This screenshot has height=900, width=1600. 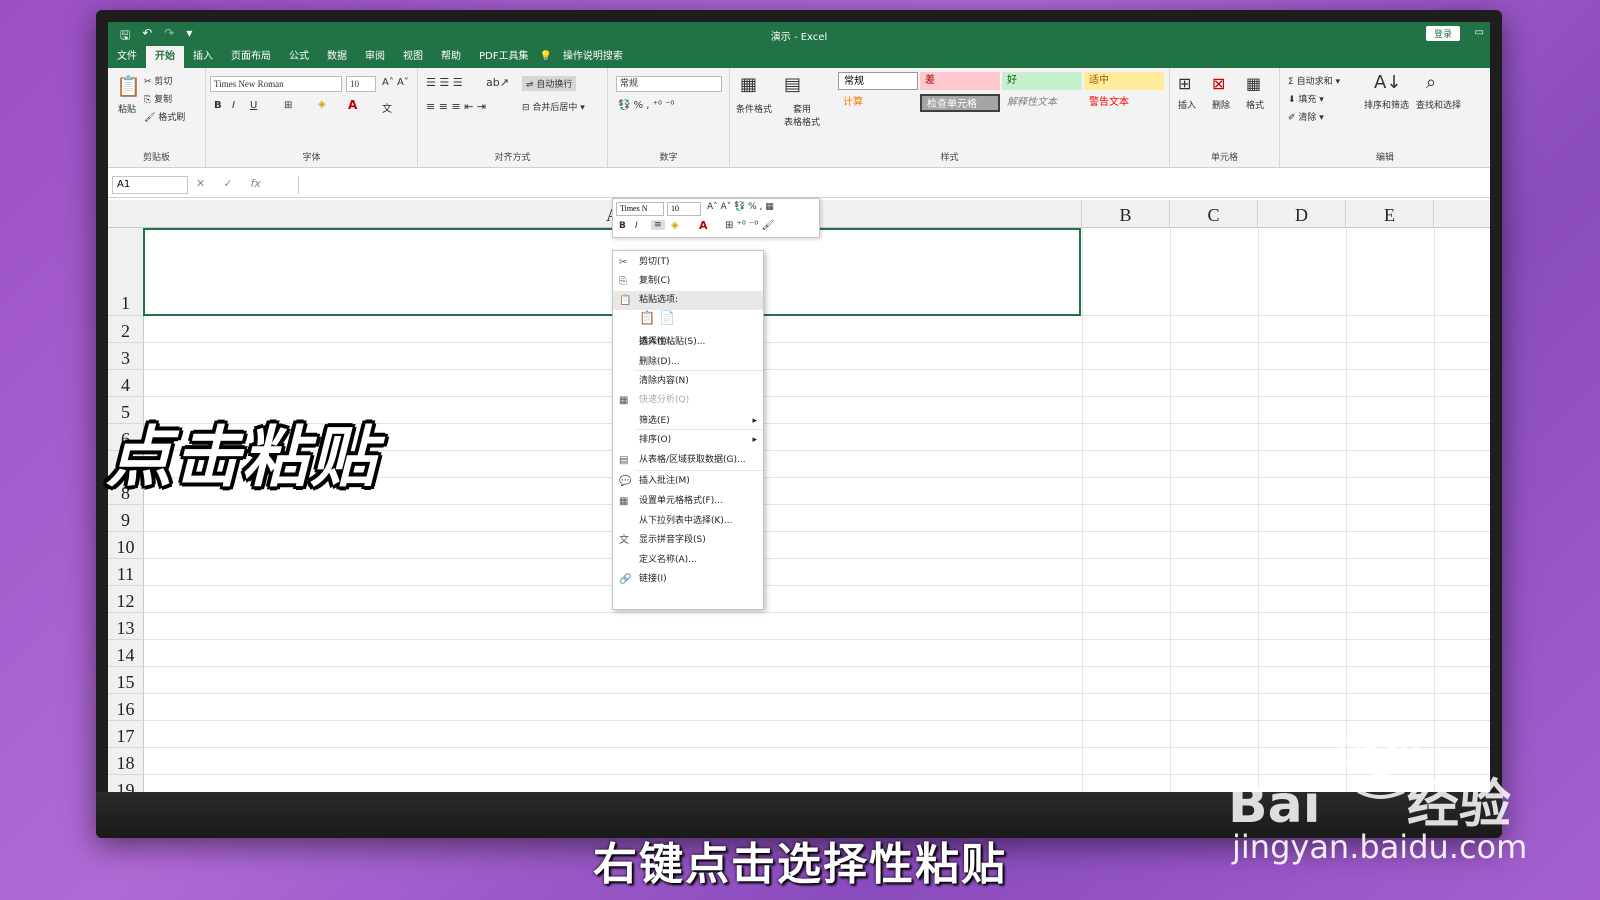 What do you see at coordinates (549, 83) in the screenshot?
I see `wrap-text-button: ⇌ 自动换行` at bounding box center [549, 83].